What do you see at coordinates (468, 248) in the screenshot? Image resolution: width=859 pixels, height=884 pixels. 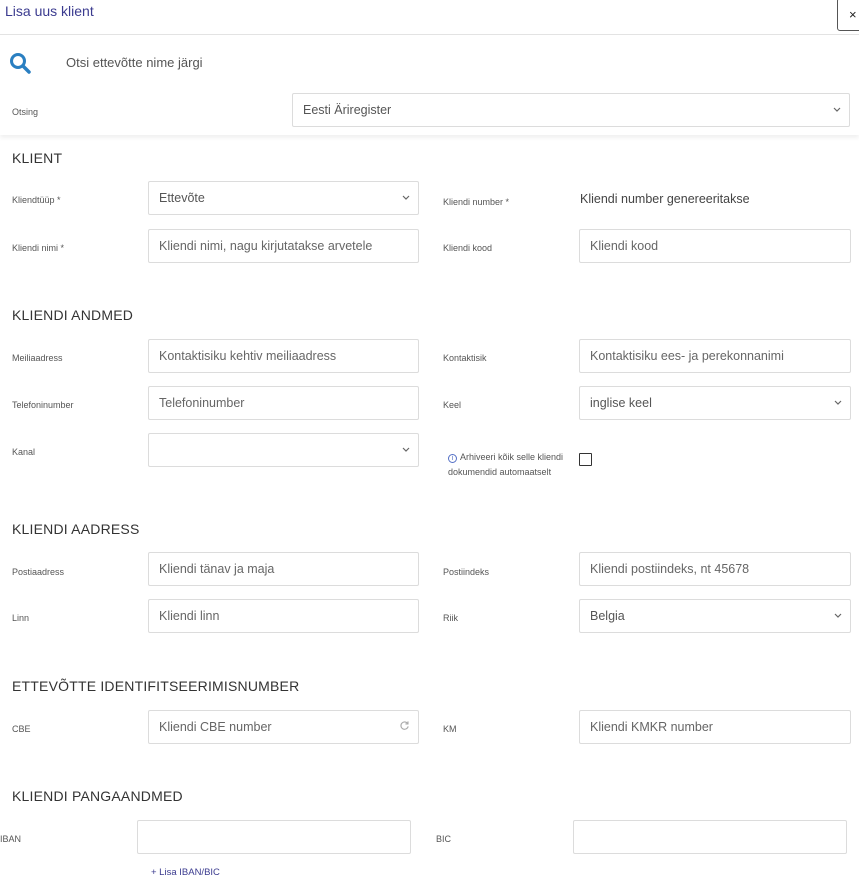 I see `client-code-label: Kliendi kood` at bounding box center [468, 248].